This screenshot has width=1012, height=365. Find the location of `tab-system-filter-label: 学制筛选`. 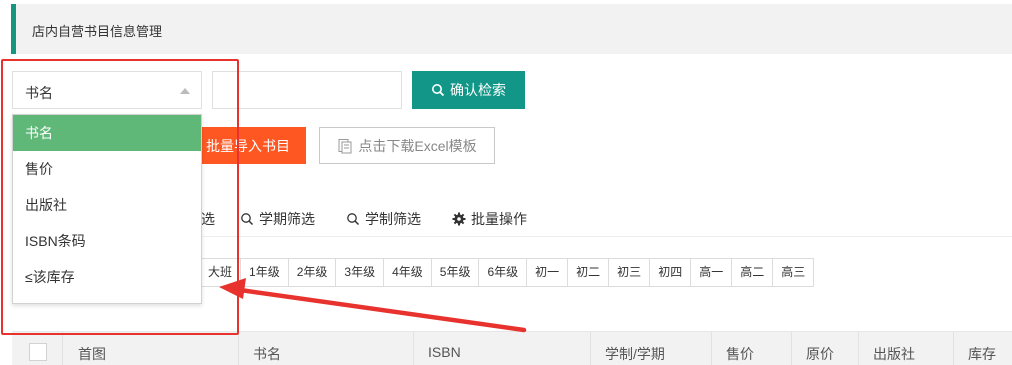

tab-system-filter-label: 学制筛选 is located at coordinates (393, 219).